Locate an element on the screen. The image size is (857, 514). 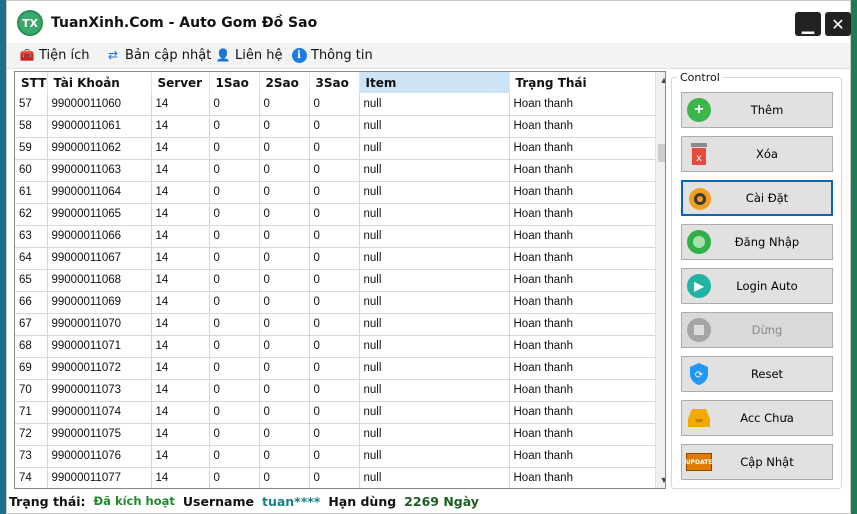
table-cell: 74 is located at coordinates (31, 477).